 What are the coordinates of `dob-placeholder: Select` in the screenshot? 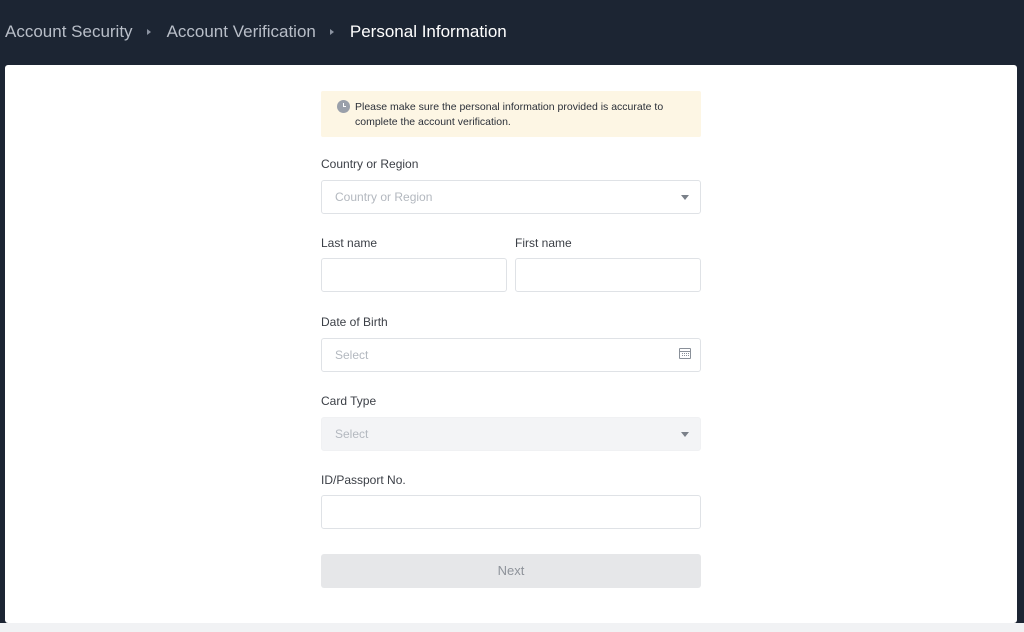 It's located at (352, 355).